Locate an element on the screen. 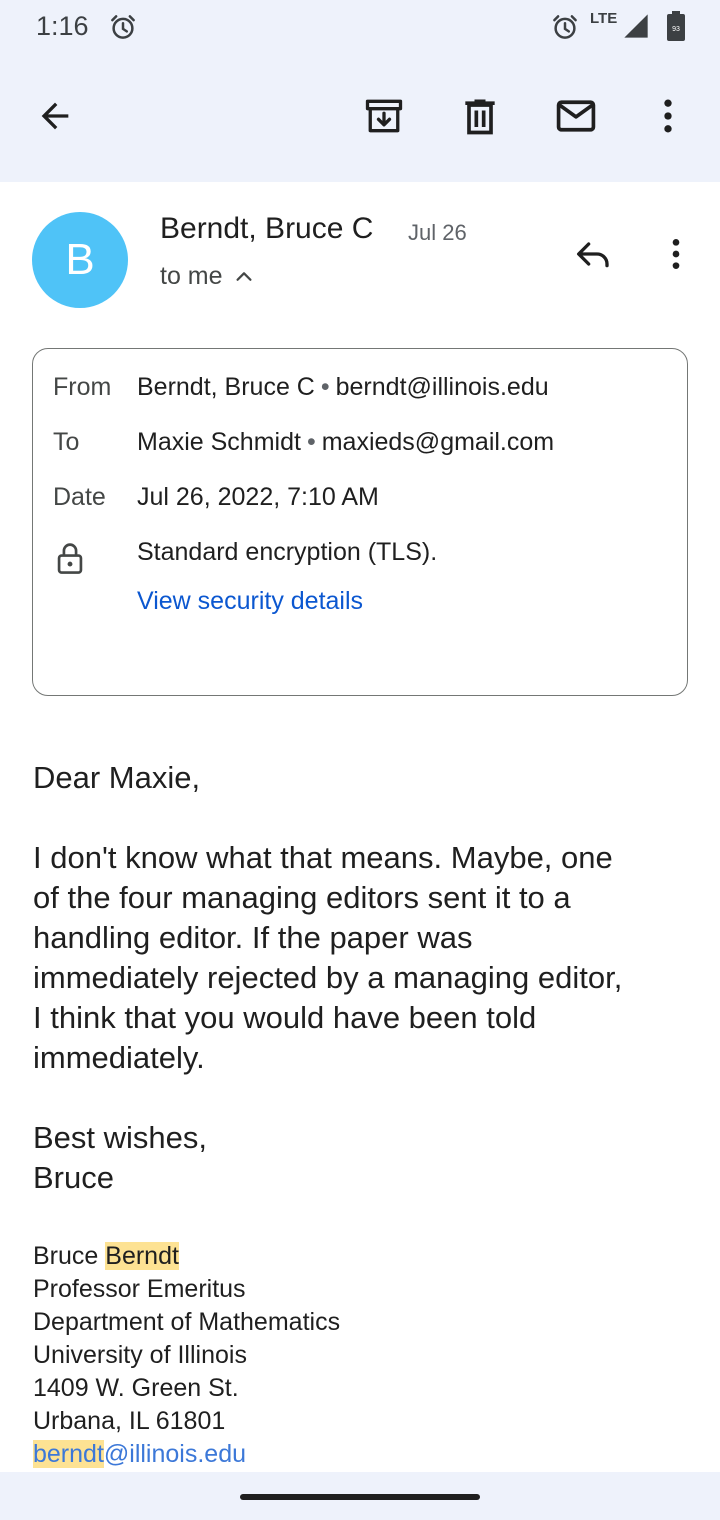 This screenshot has width=720, height=1520. to-value: Maxie Schmidt • maxieds@gmail.com is located at coordinates (345, 442).